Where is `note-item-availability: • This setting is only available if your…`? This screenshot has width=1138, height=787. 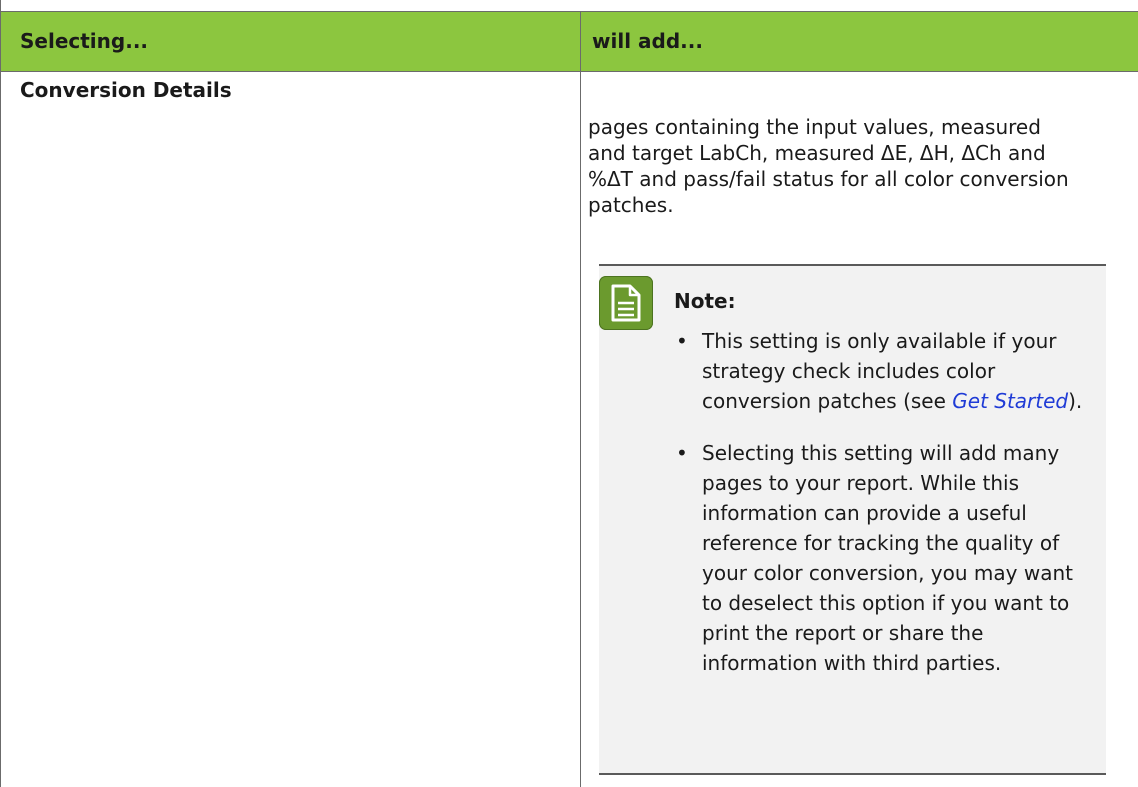
note-item-availability: • This setting is only available if your… is located at coordinates (884, 371).